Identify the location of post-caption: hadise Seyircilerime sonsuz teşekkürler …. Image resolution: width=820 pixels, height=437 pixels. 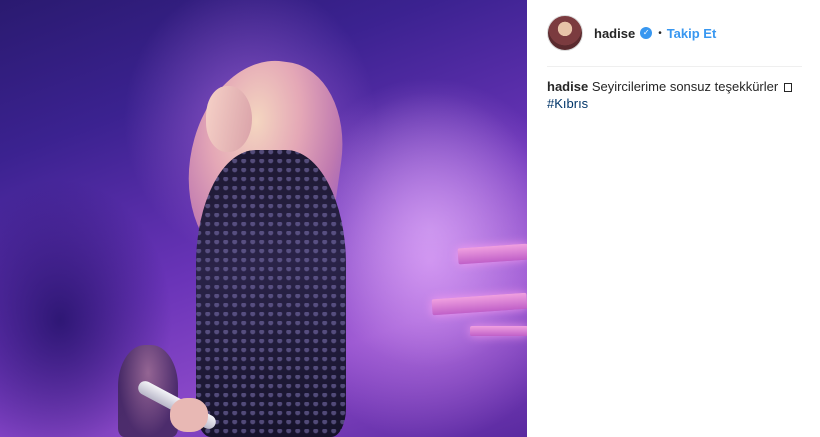
(678, 95).